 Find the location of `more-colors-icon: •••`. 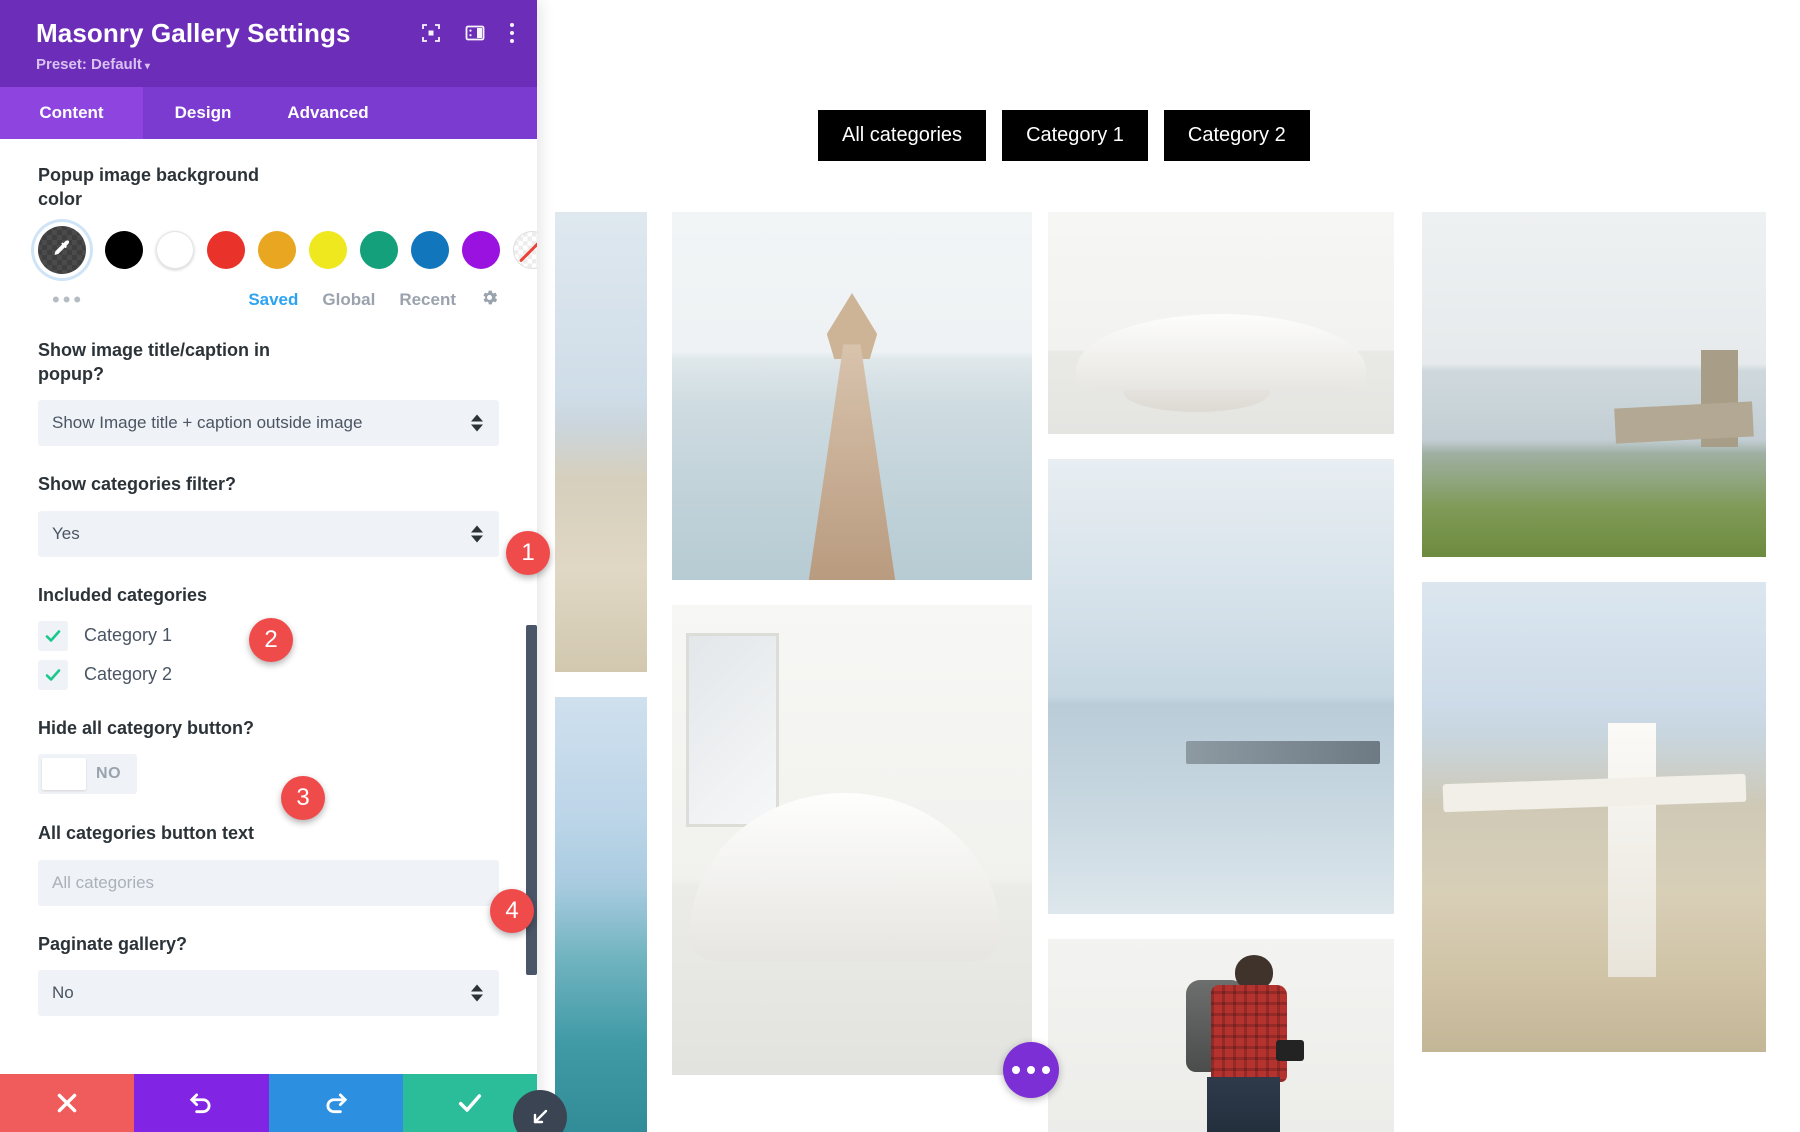

more-colors-icon: ••• is located at coordinates (68, 299).